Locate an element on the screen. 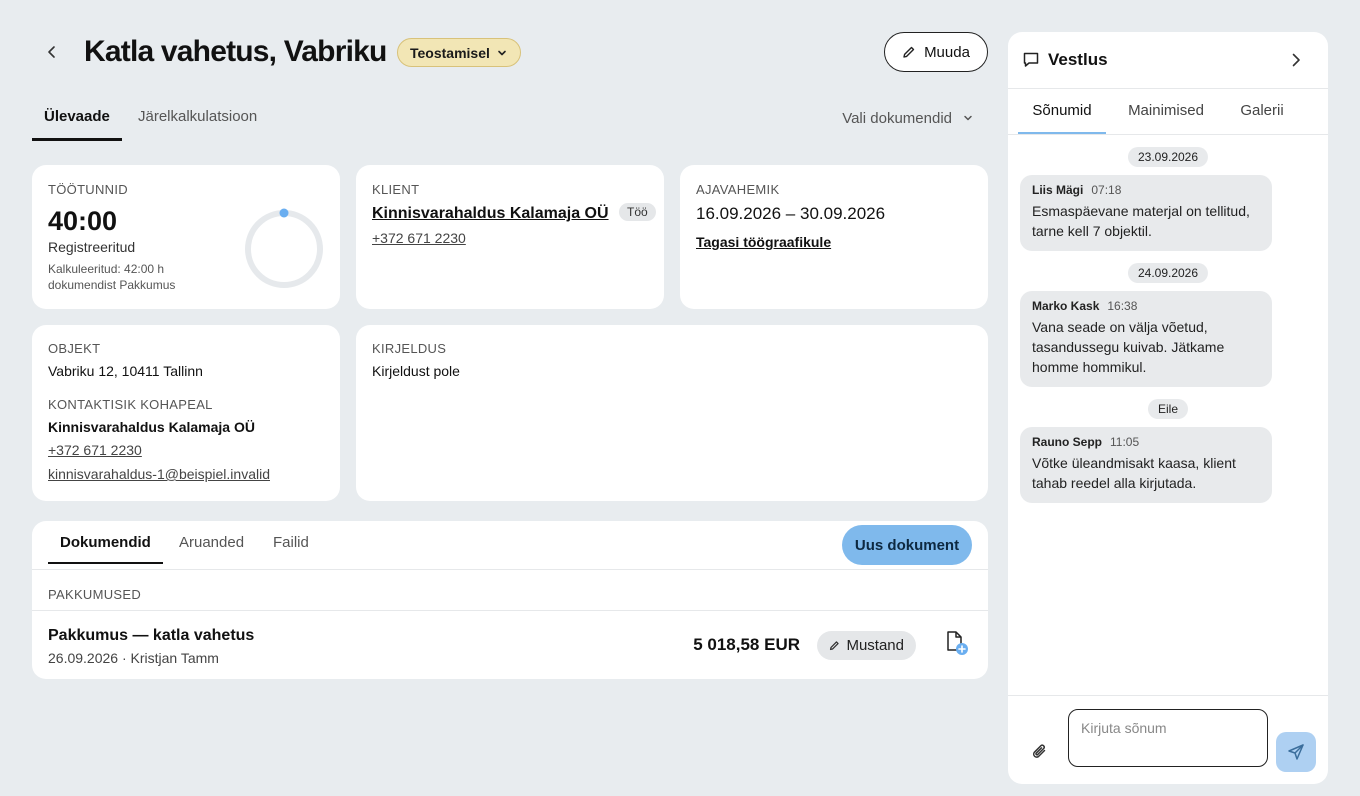  message-author: Marko Kask is located at coordinates (1066, 306).